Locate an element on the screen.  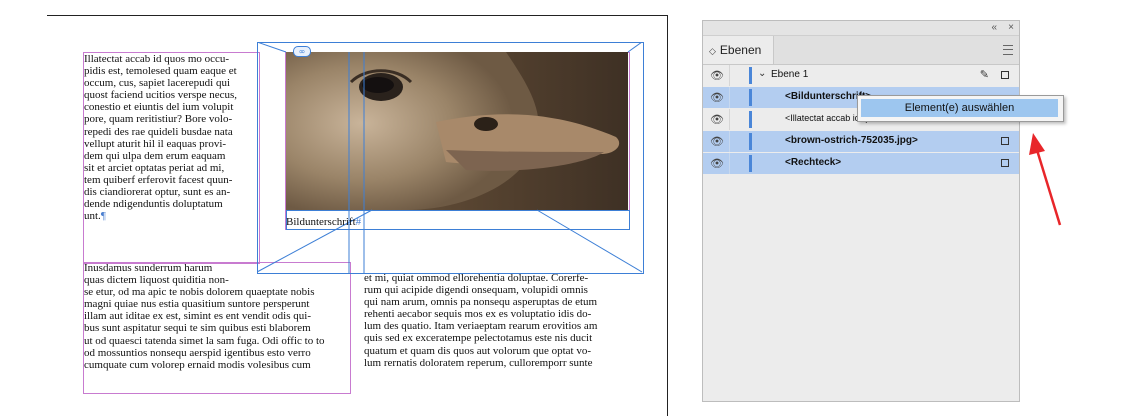
text-line: repedi des rae quideli busdae nata is located at coordinates (158, 131).